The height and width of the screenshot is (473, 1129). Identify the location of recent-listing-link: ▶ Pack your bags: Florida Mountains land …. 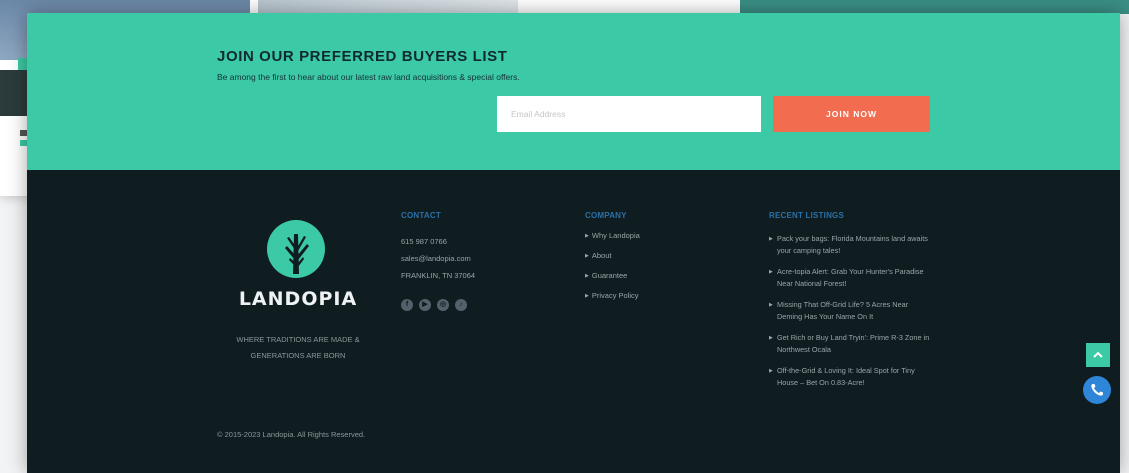
(851, 245).